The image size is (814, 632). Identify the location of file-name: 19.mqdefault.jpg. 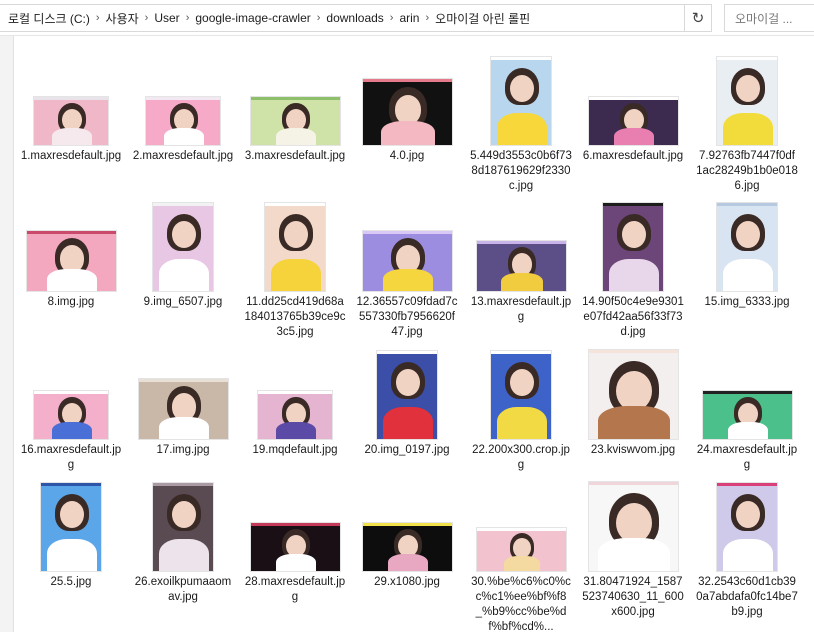
(295, 450).